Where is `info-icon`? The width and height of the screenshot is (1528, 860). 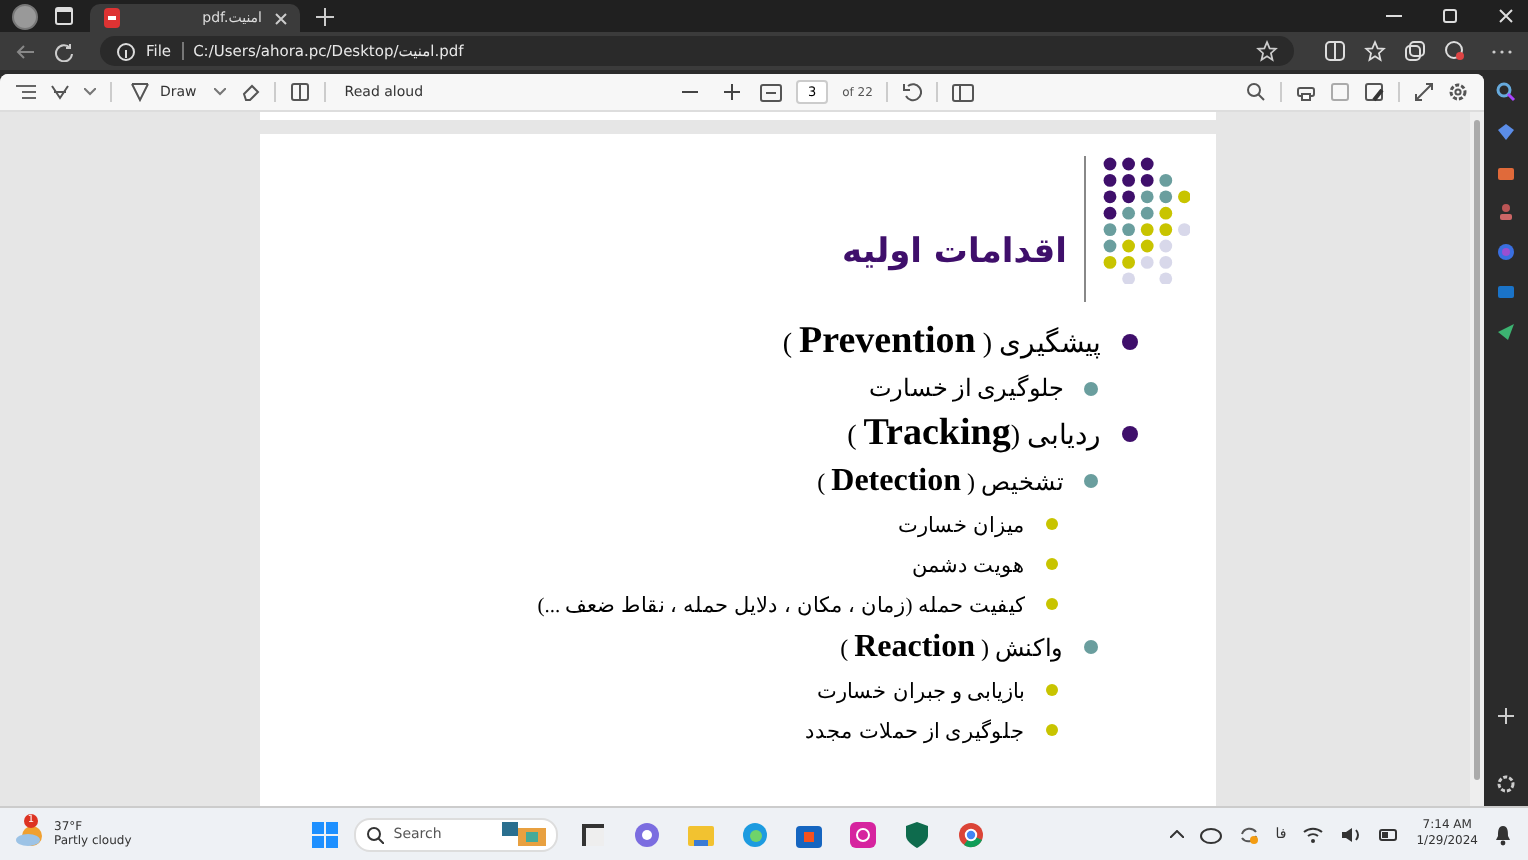 info-icon is located at coordinates (126, 51).